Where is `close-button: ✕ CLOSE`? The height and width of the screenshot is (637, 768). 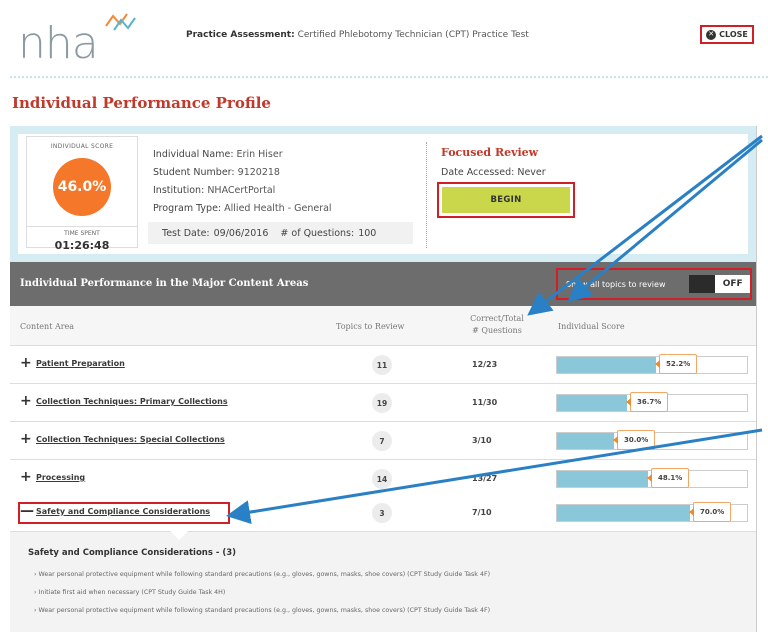
close-button: ✕ CLOSE is located at coordinates (727, 34).